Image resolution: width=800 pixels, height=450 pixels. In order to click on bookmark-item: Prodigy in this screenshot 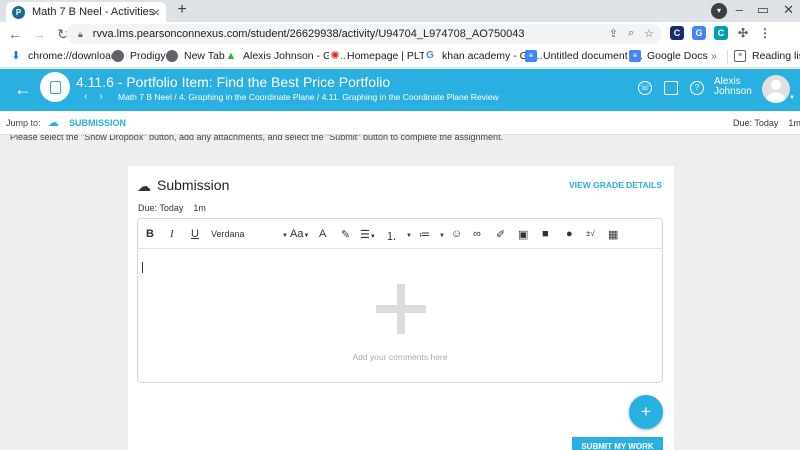, I will do `click(139, 56)`.